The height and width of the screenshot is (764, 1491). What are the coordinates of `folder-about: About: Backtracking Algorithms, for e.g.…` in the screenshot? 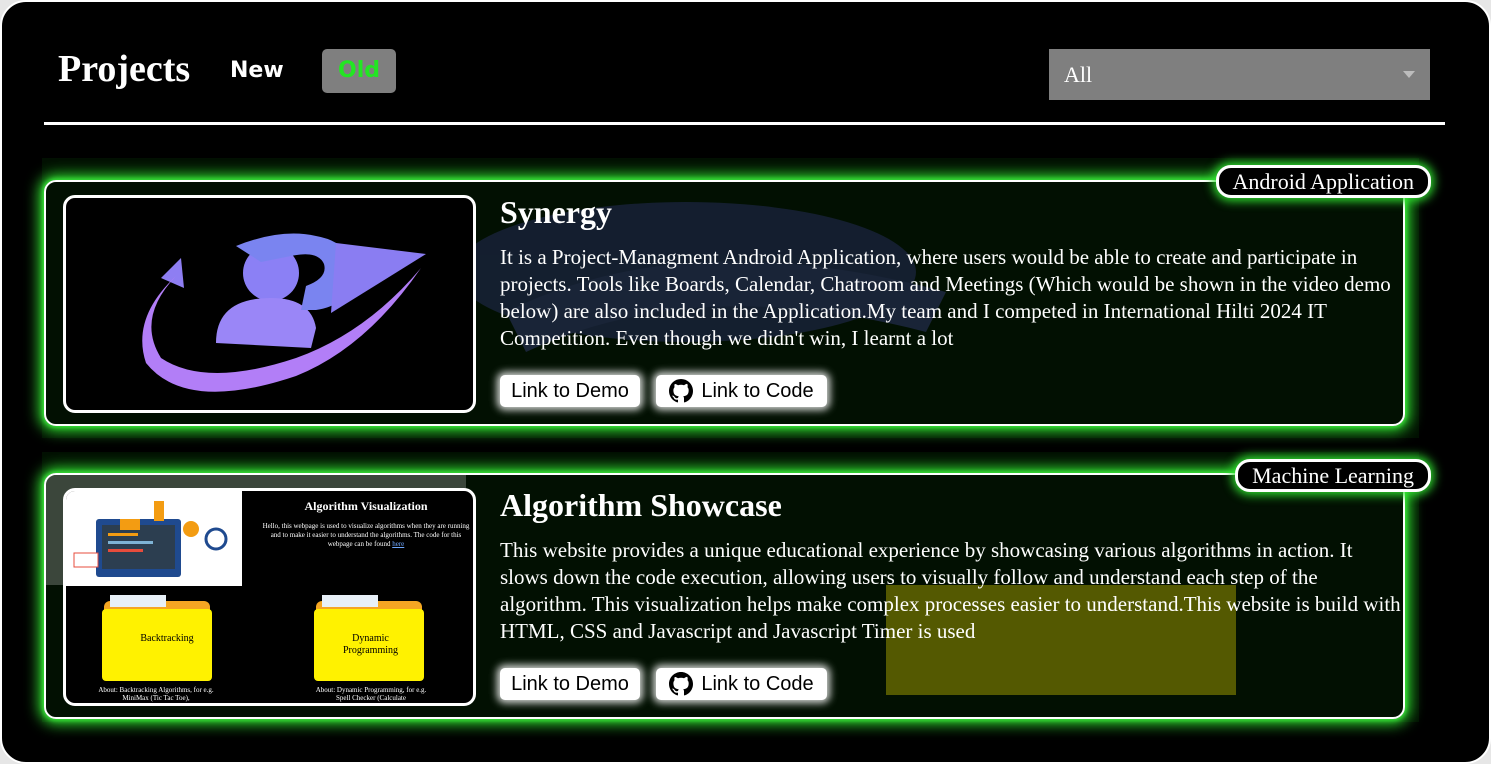 It's located at (156, 694).